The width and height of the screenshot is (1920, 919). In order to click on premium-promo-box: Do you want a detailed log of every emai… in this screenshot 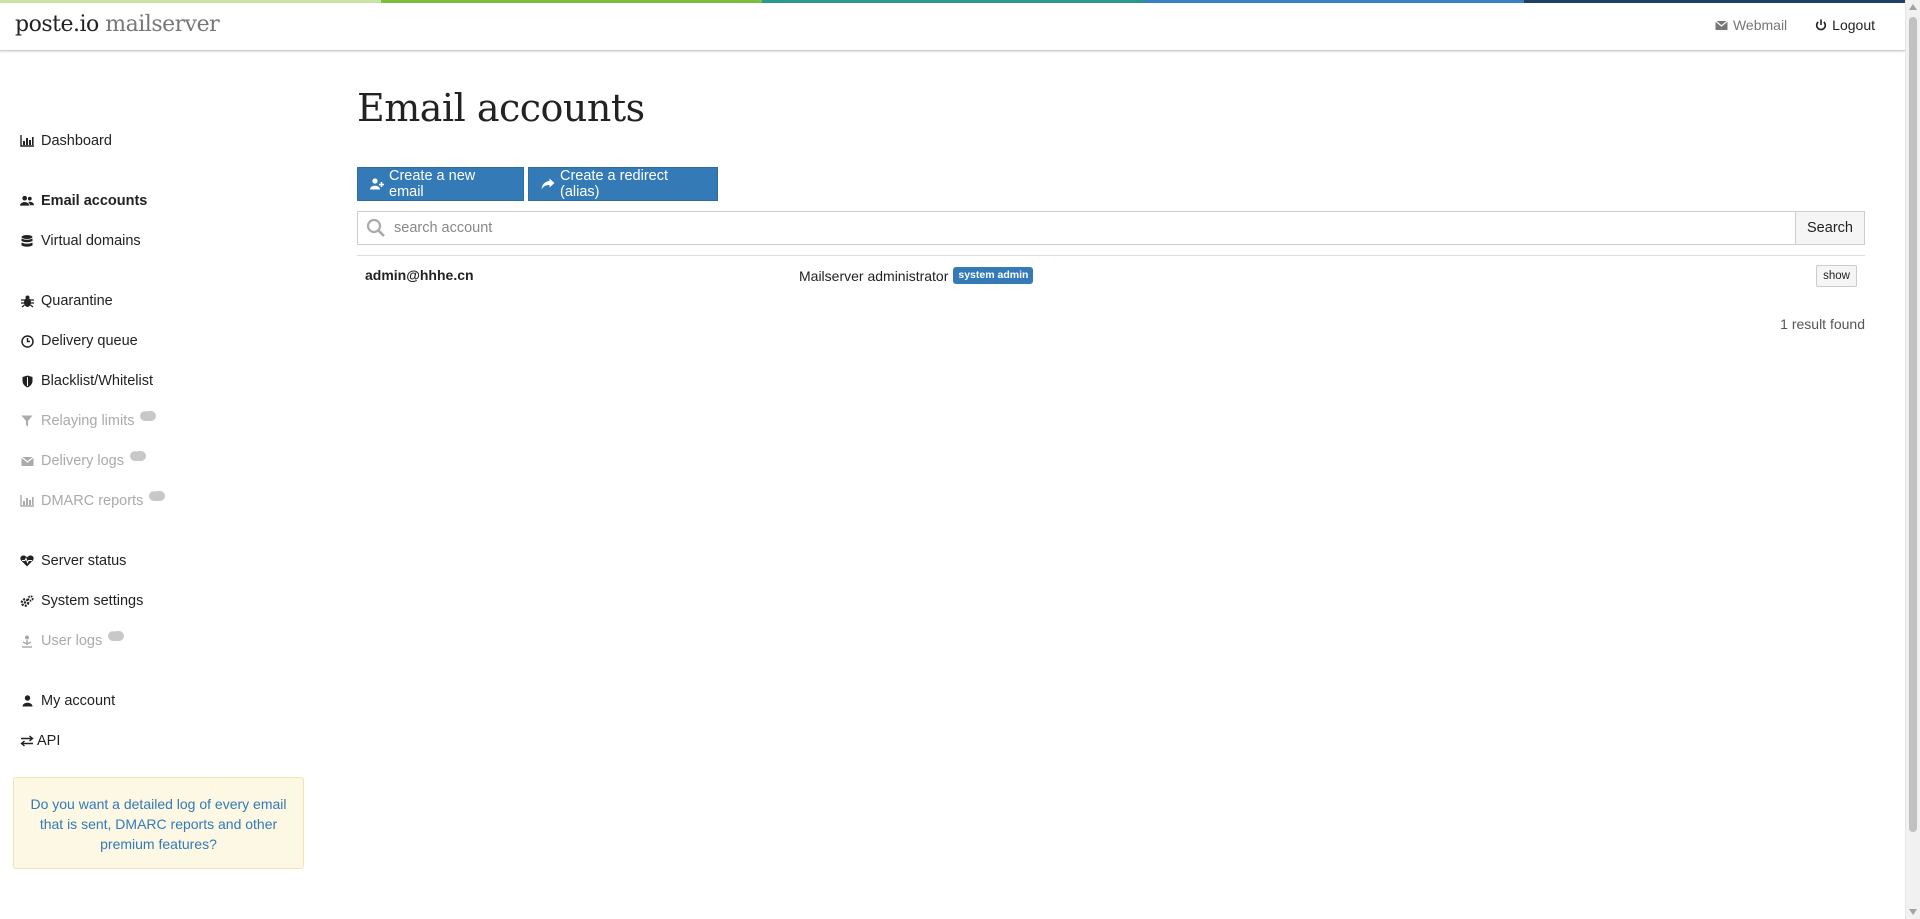, I will do `click(158, 823)`.